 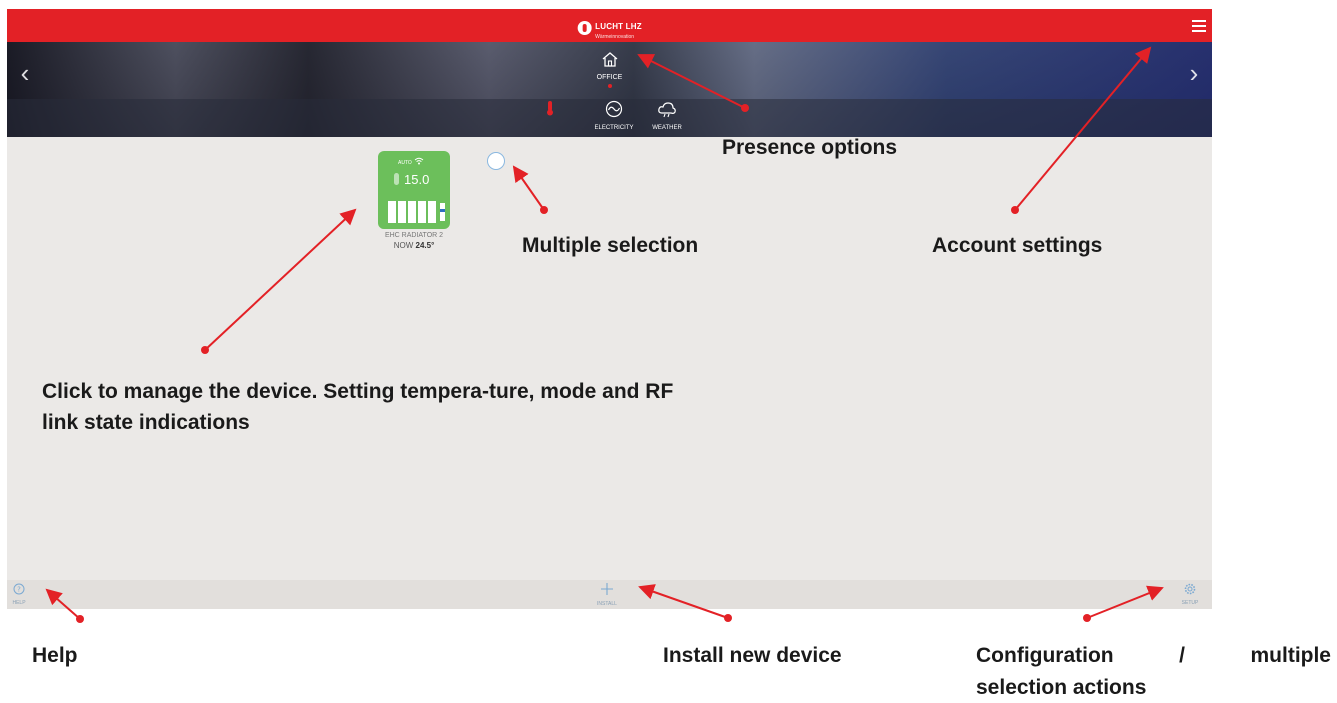 What do you see at coordinates (752, 655) in the screenshot?
I see `callout-install-new-device: Install new device` at bounding box center [752, 655].